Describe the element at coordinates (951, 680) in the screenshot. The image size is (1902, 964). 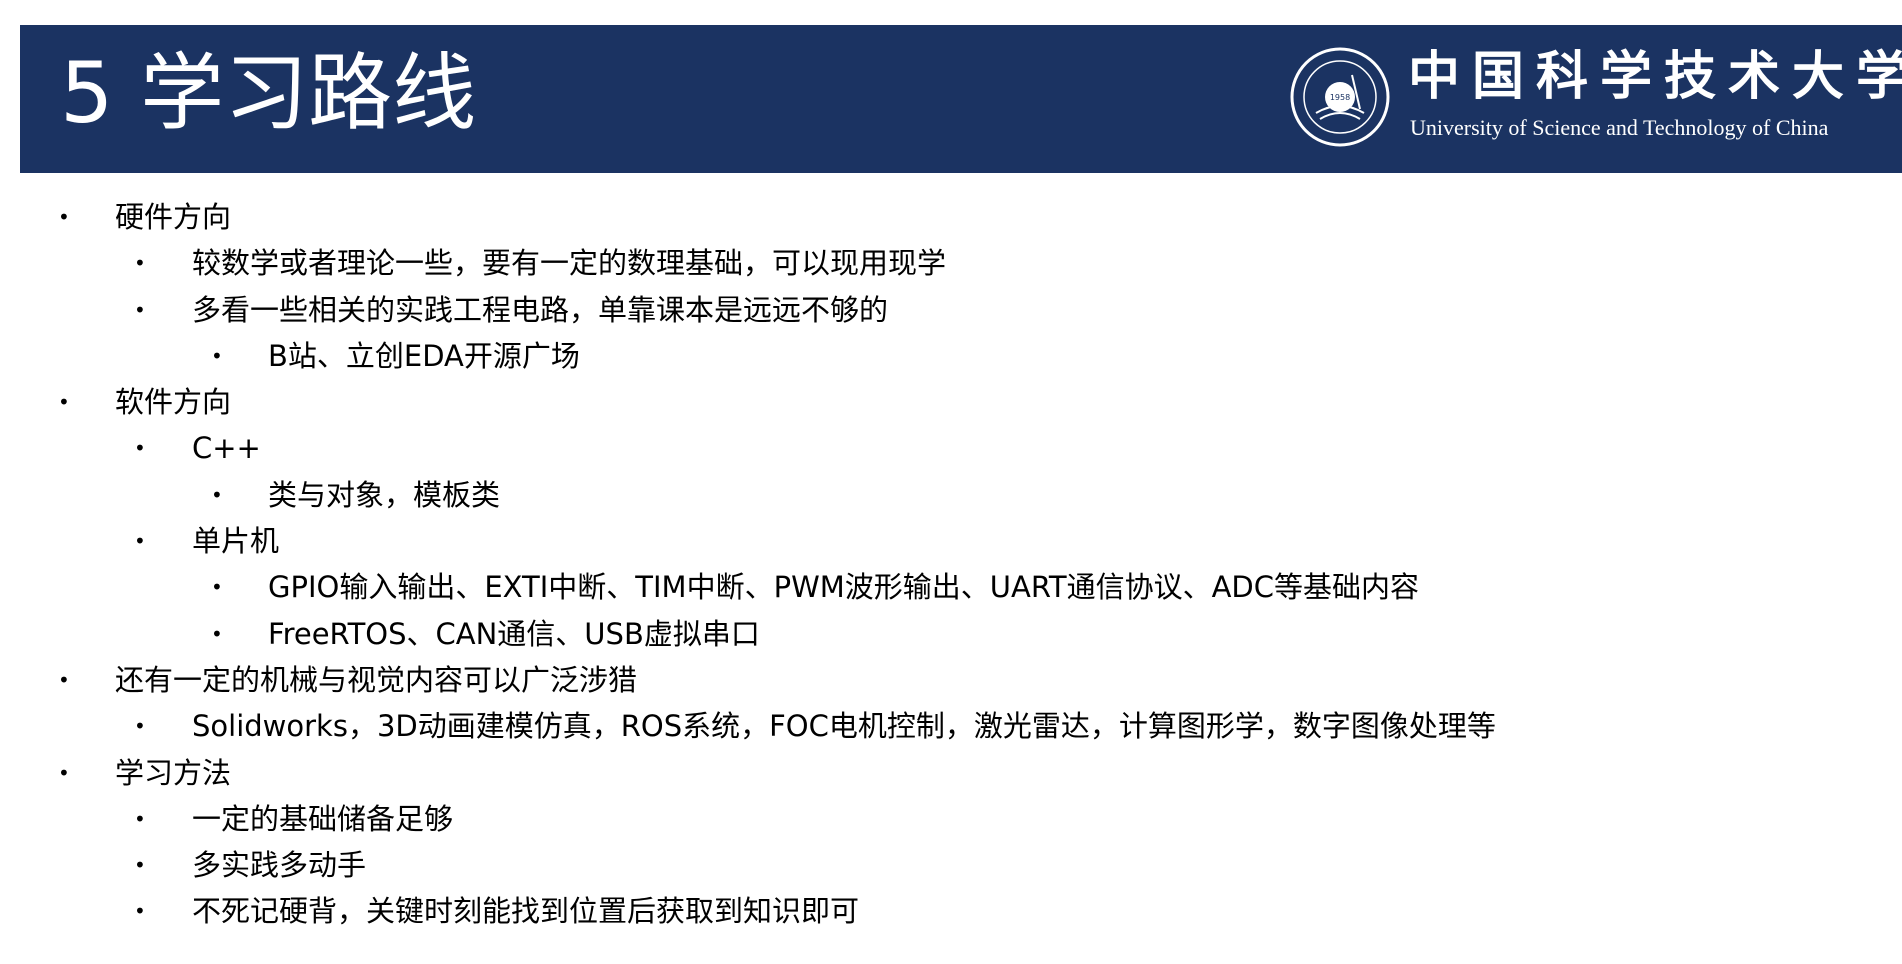
I see `list-item: • 还有一定的机械与视觉内容可以广泛涉猎` at that location.